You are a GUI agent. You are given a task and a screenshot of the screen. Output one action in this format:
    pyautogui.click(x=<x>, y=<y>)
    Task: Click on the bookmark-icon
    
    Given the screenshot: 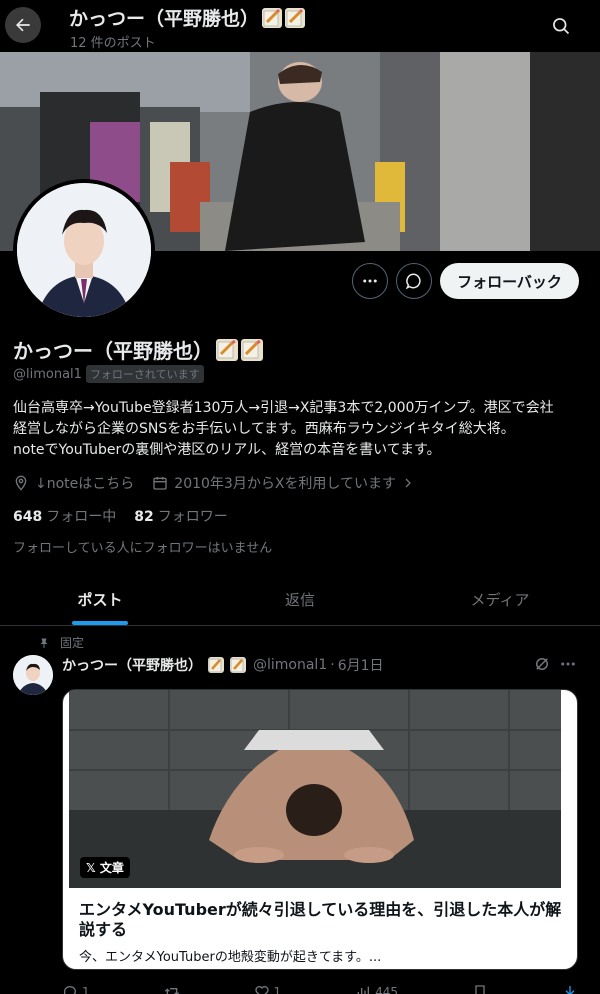 What is the action you would take?
    pyautogui.click(x=480, y=989)
    